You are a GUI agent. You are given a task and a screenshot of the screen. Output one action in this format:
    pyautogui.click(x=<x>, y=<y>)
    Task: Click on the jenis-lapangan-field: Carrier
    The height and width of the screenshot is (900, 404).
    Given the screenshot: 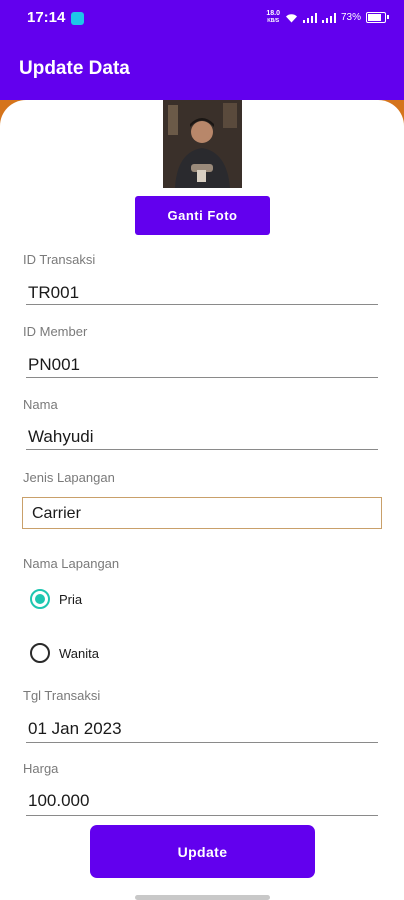 What is the action you would take?
    pyautogui.click(x=202, y=513)
    